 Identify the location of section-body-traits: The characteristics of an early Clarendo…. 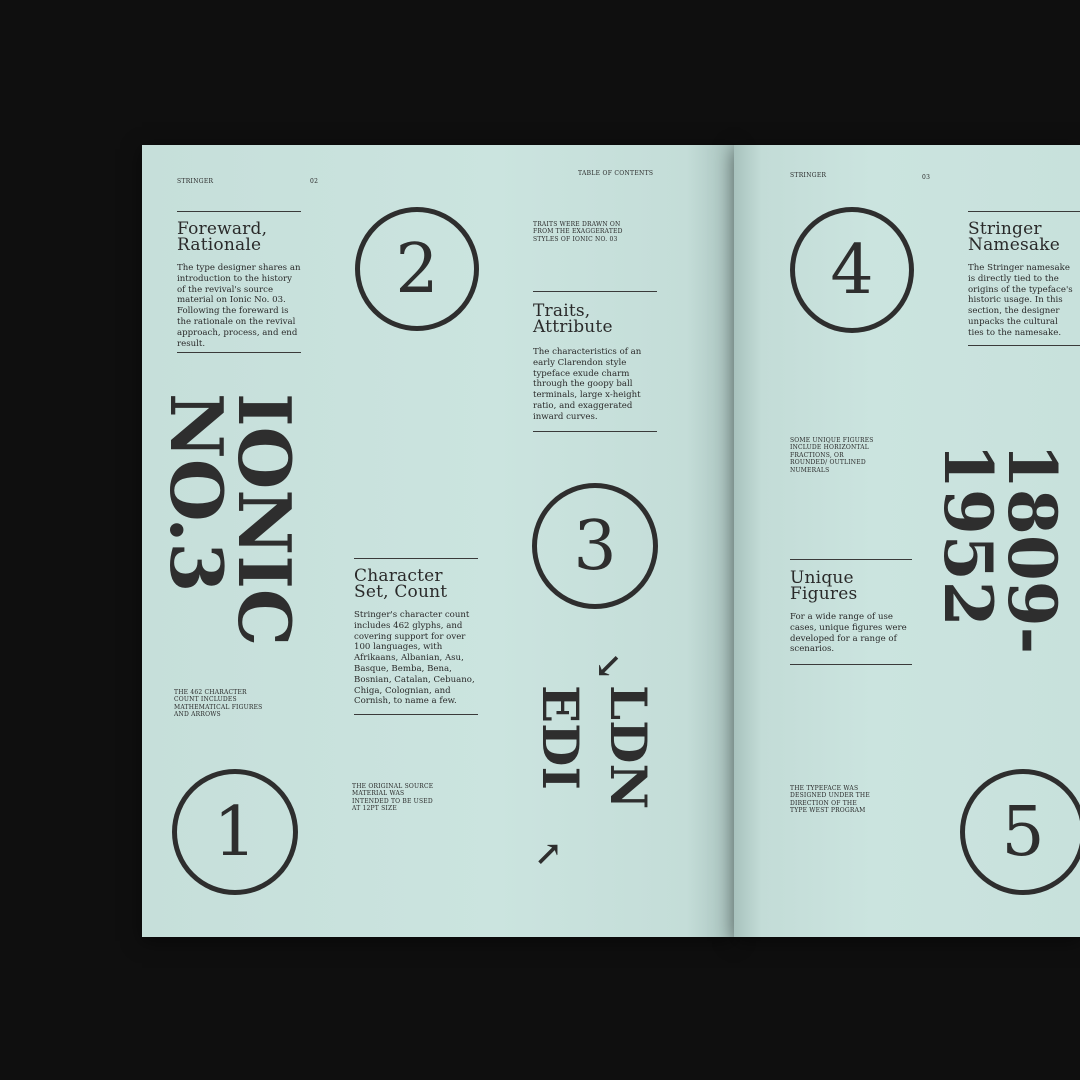
(587, 384).